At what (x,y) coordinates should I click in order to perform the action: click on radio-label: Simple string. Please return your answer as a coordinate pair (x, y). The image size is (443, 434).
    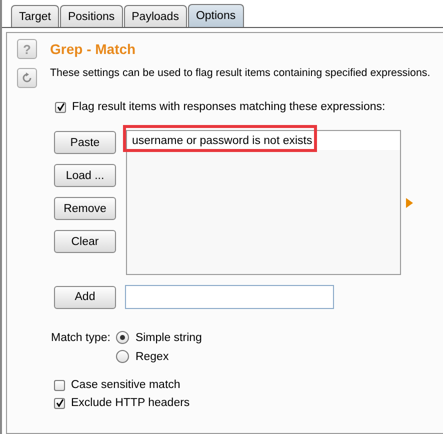
    Looking at the image, I should click on (168, 338).